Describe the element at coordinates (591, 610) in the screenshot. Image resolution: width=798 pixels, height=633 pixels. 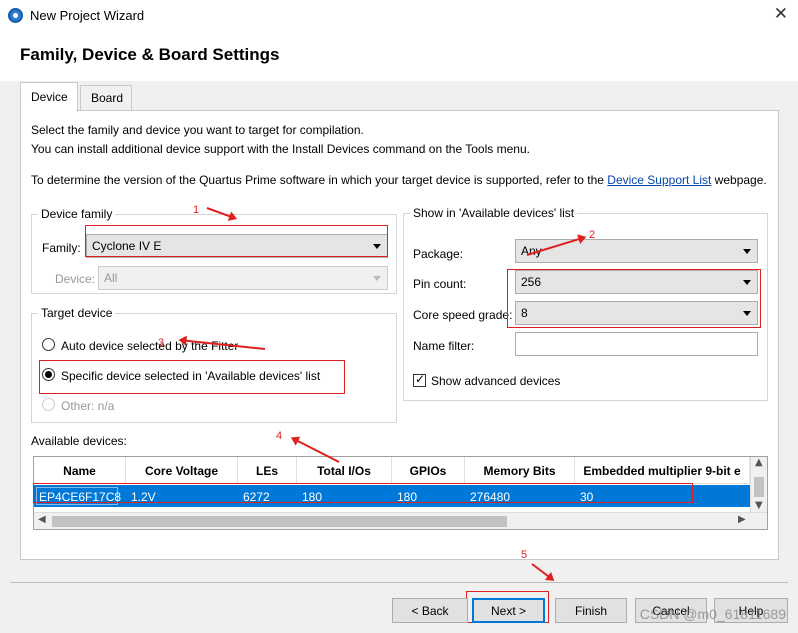
I see `finish-button: Finish` at that location.